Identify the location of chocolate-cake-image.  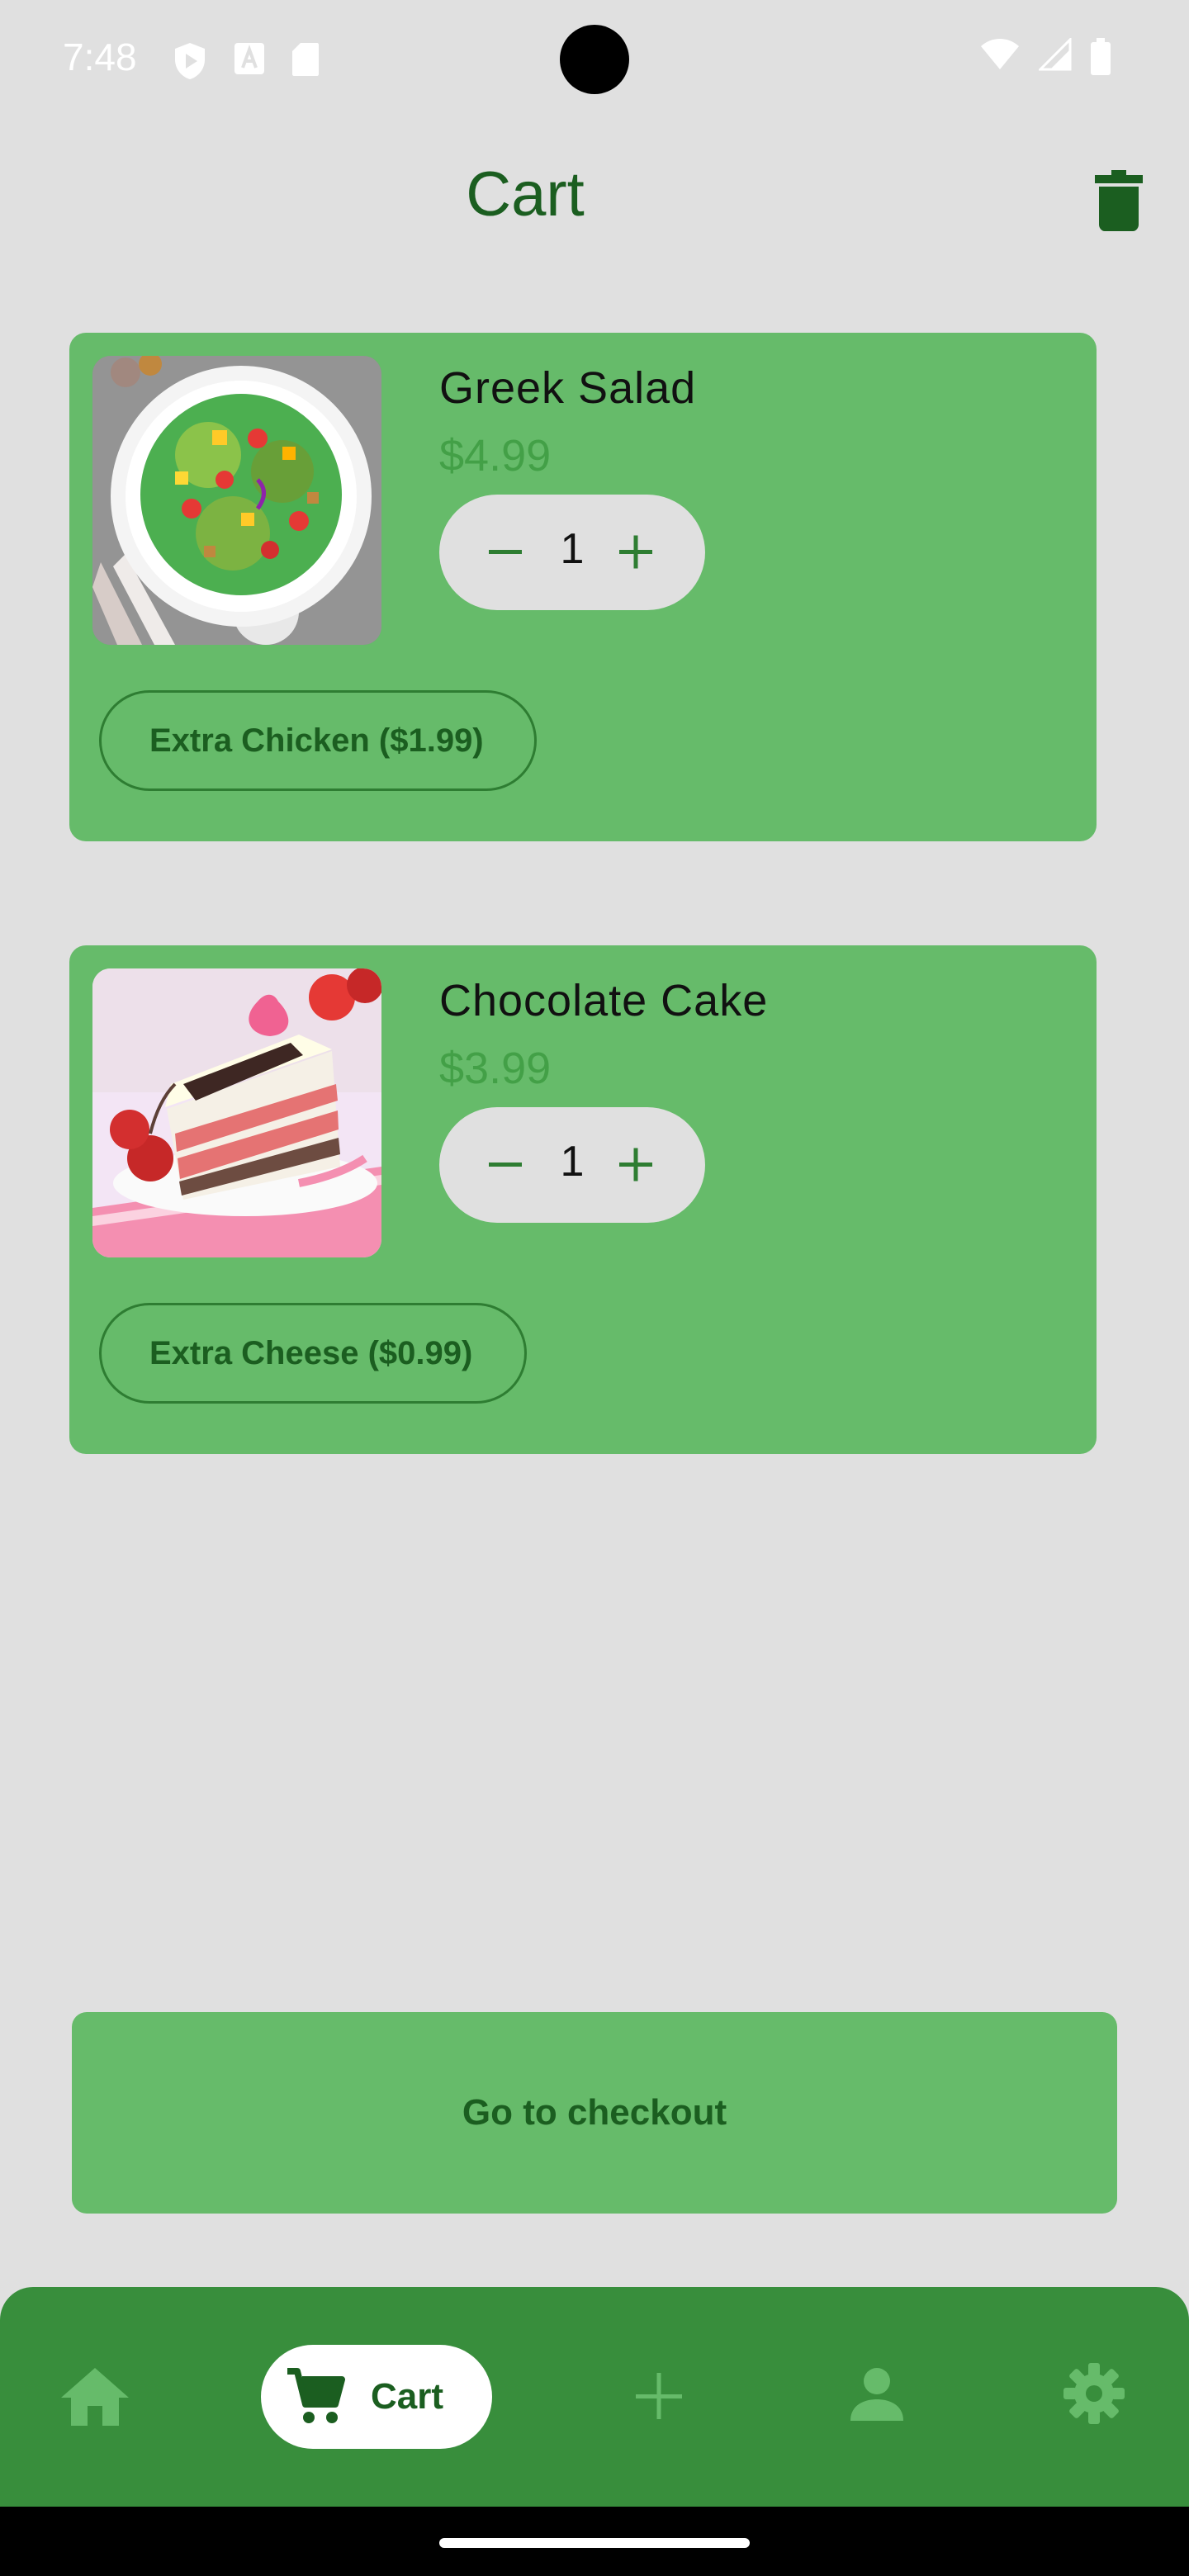
(236, 1112).